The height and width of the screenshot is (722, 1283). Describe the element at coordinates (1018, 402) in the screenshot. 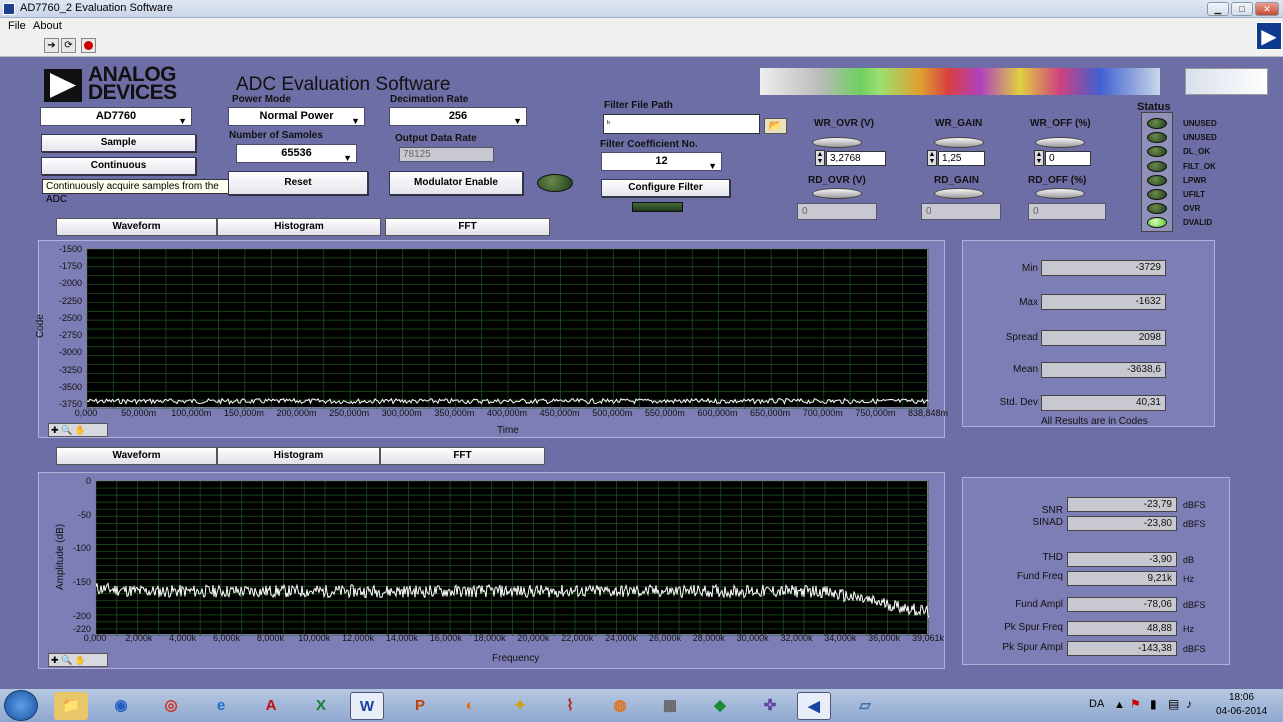

I see `std-label: Std. Dev` at that location.